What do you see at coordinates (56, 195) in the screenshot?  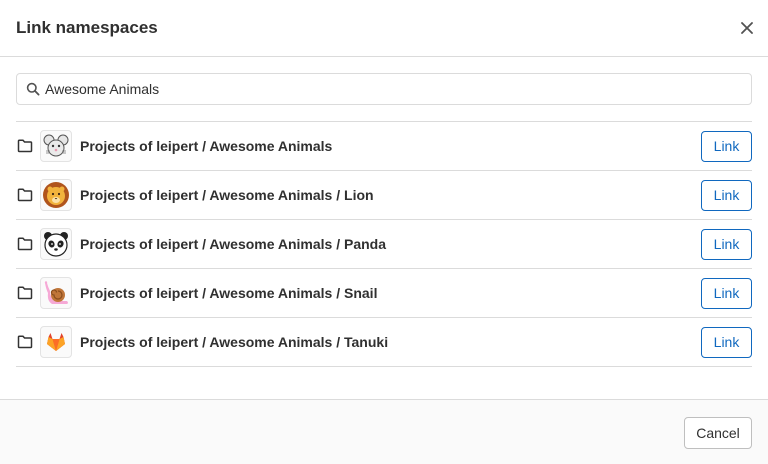 I see `lion-avatar` at bounding box center [56, 195].